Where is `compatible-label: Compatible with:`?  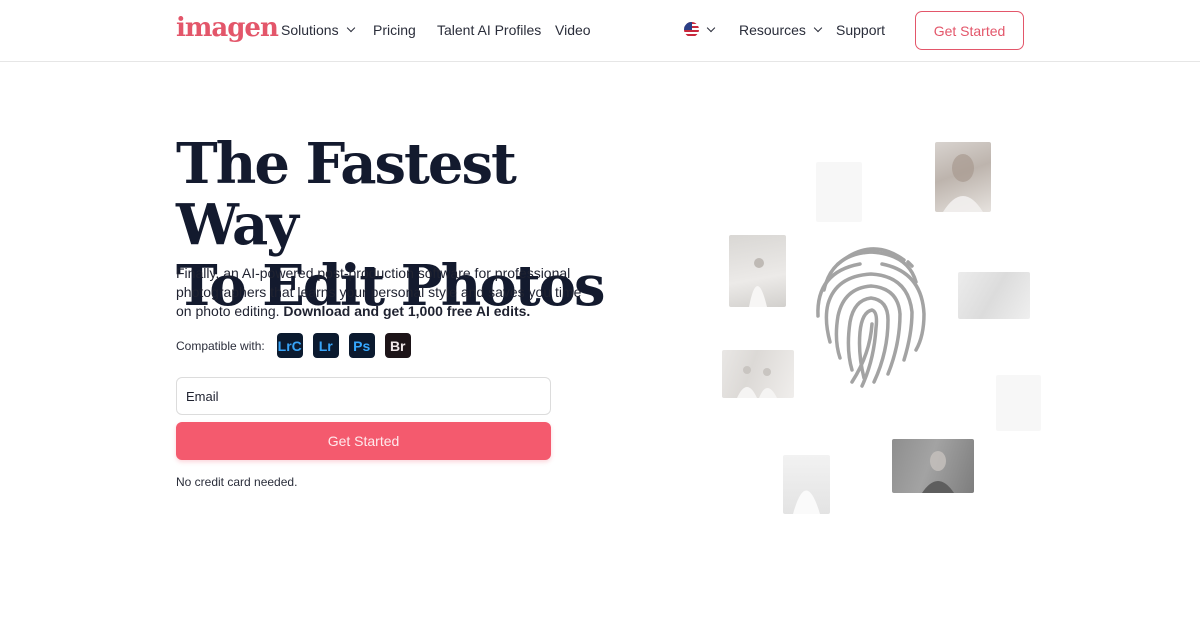 compatible-label: Compatible with: is located at coordinates (220, 345).